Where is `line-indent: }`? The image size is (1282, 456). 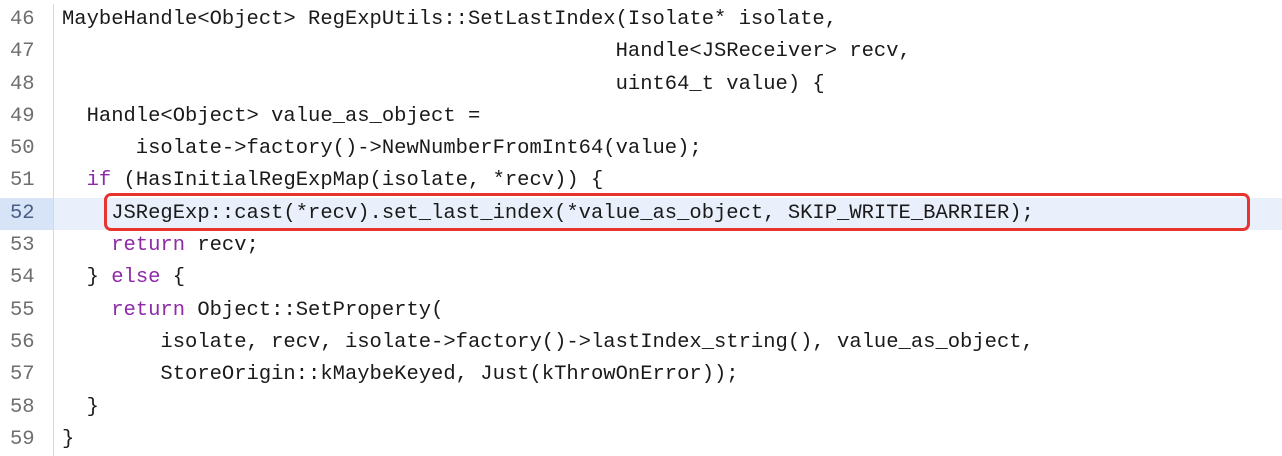
line-indent: } is located at coordinates (87, 278).